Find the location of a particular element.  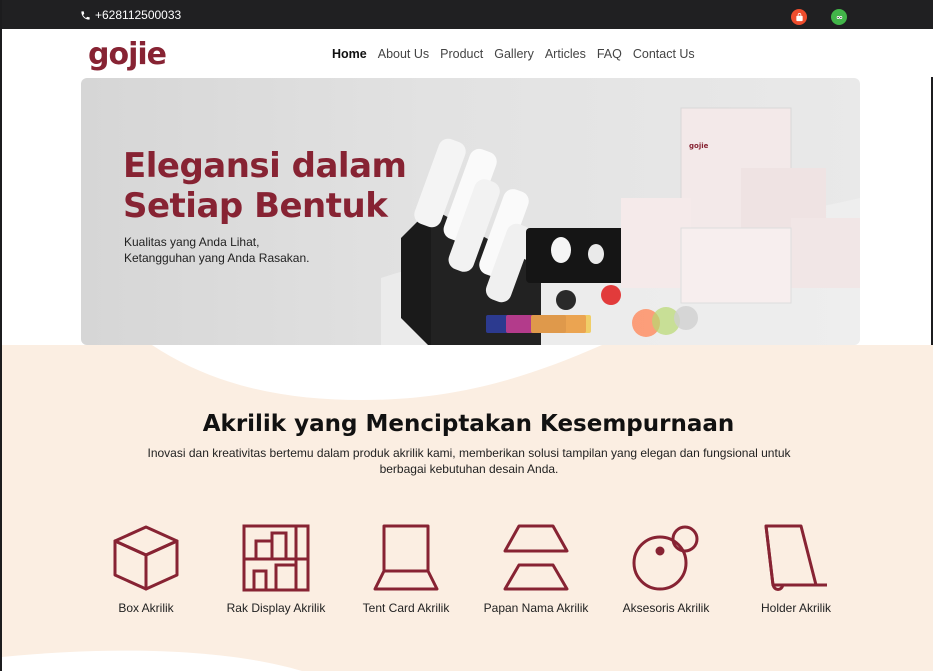

shopee-icon is located at coordinates (799, 16).